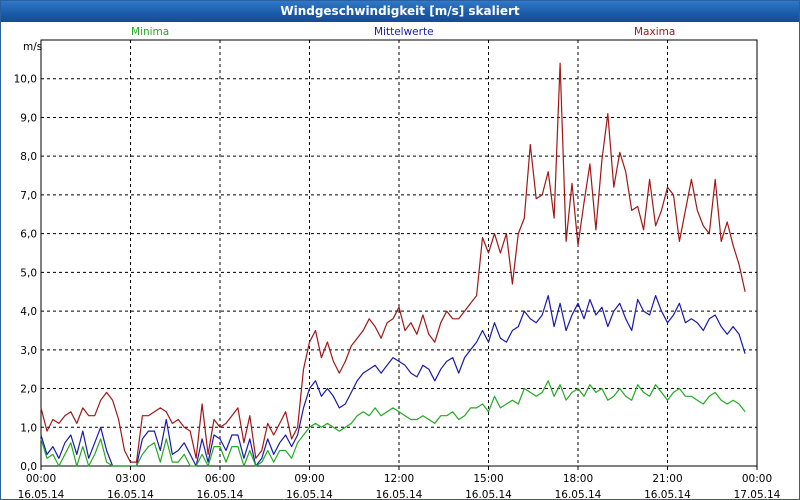 The width and height of the screenshot is (800, 500). Describe the element at coordinates (400, 11) in the screenshot. I see `window-title: Windgeschwindigkeit [m/s] skaliert` at that location.